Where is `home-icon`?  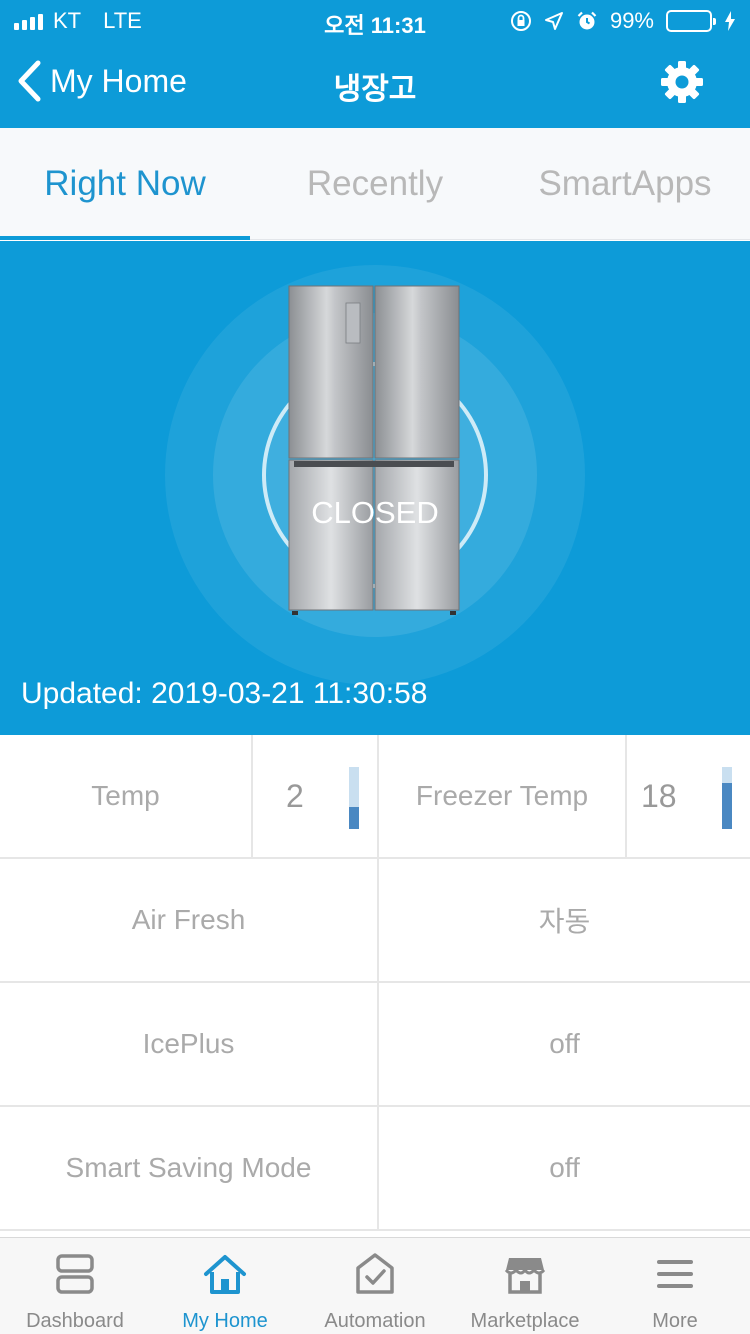
home-icon is located at coordinates (225, 1274).